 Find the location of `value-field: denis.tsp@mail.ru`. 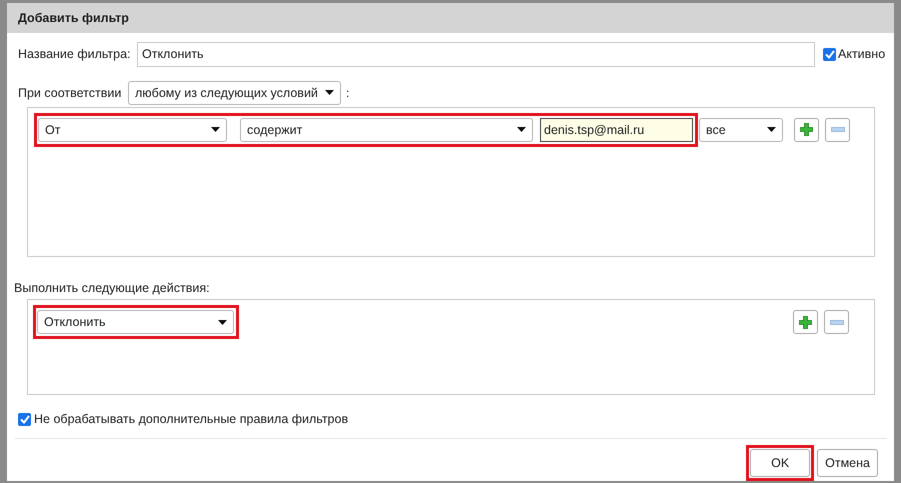

value-field: denis.tsp@mail.ru is located at coordinates (616, 130).